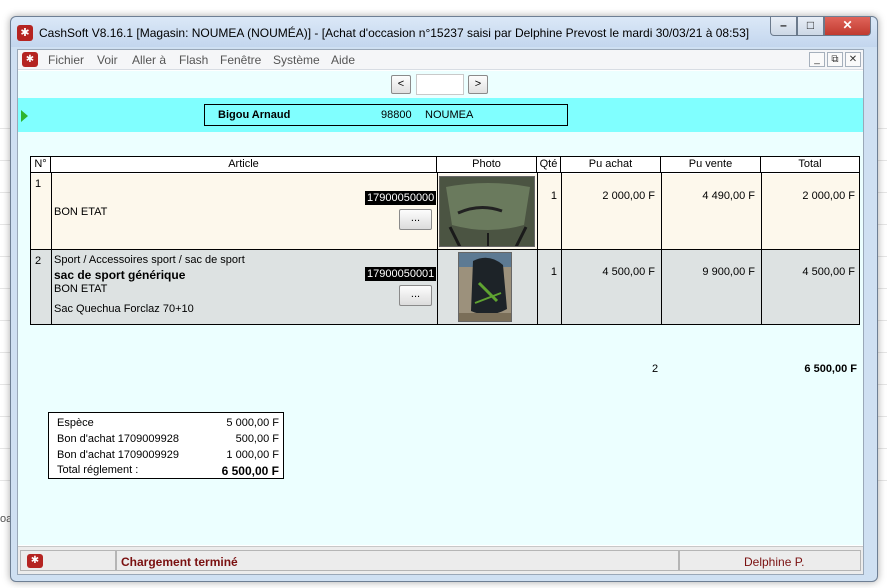  I want to click on item-pu-achat: 2 000,00 F, so click(628, 196).